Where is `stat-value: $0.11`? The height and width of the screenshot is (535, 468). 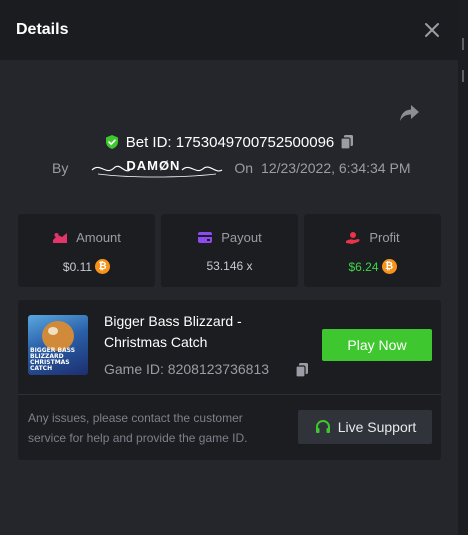 stat-value: $0.11 is located at coordinates (77, 266).